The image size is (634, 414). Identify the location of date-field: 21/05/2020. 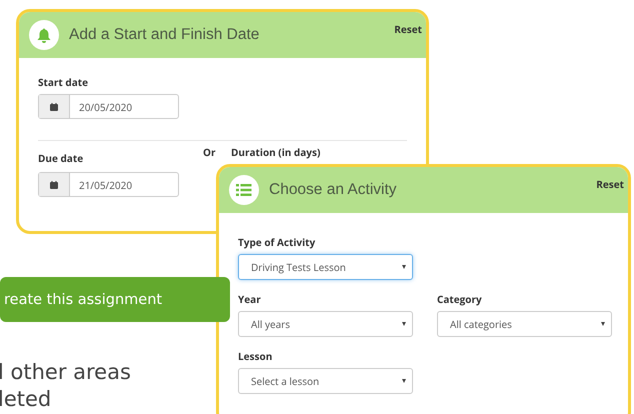
(108, 184).